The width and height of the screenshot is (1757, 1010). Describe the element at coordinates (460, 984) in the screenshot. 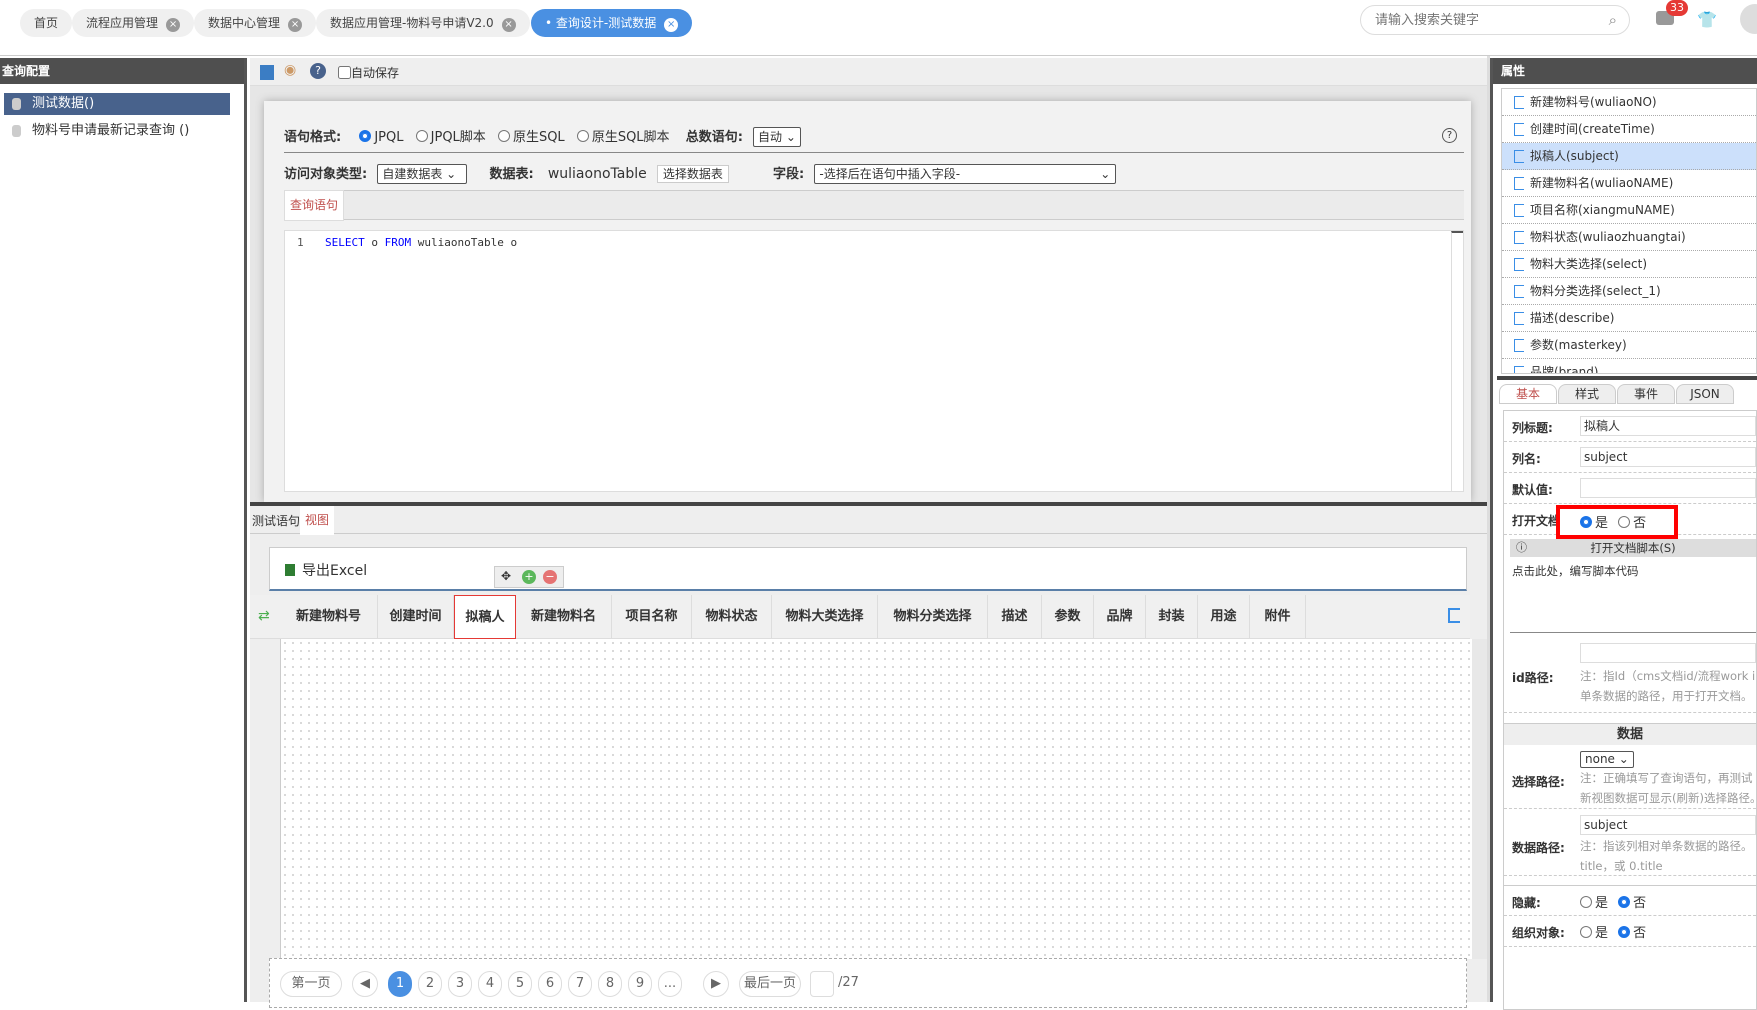

I see `page-button: 3` at that location.